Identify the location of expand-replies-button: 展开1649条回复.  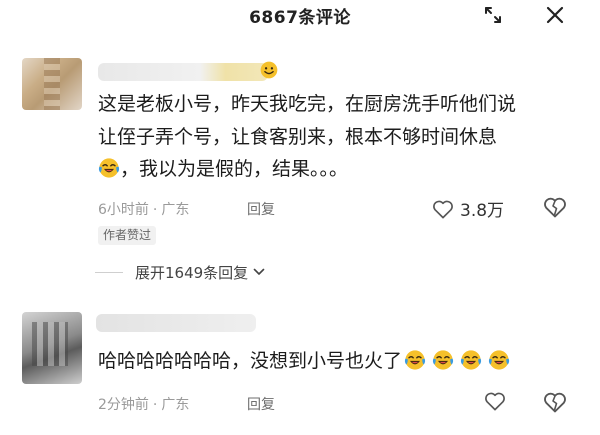
(180, 272).